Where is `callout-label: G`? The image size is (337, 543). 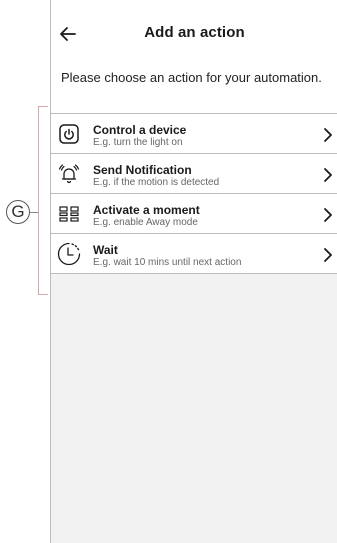 callout-label: G is located at coordinates (18, 212).